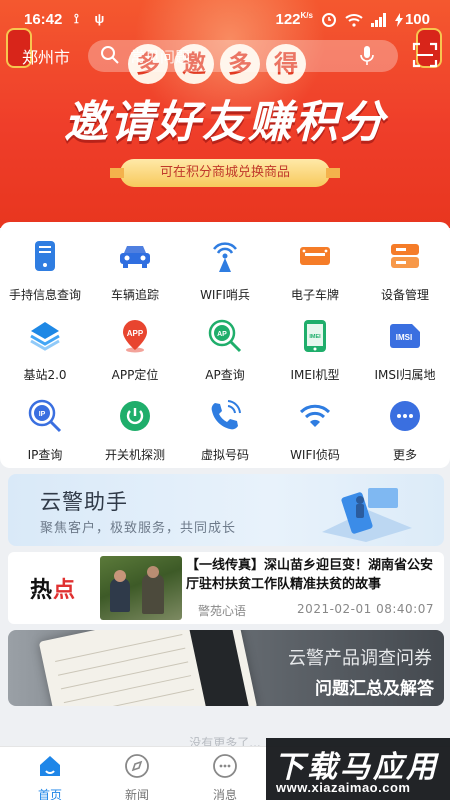  What do you see at coordinates (43, 19) in the screenshot?
I see `status-time: 16:42` at bounding box center [43, 19].